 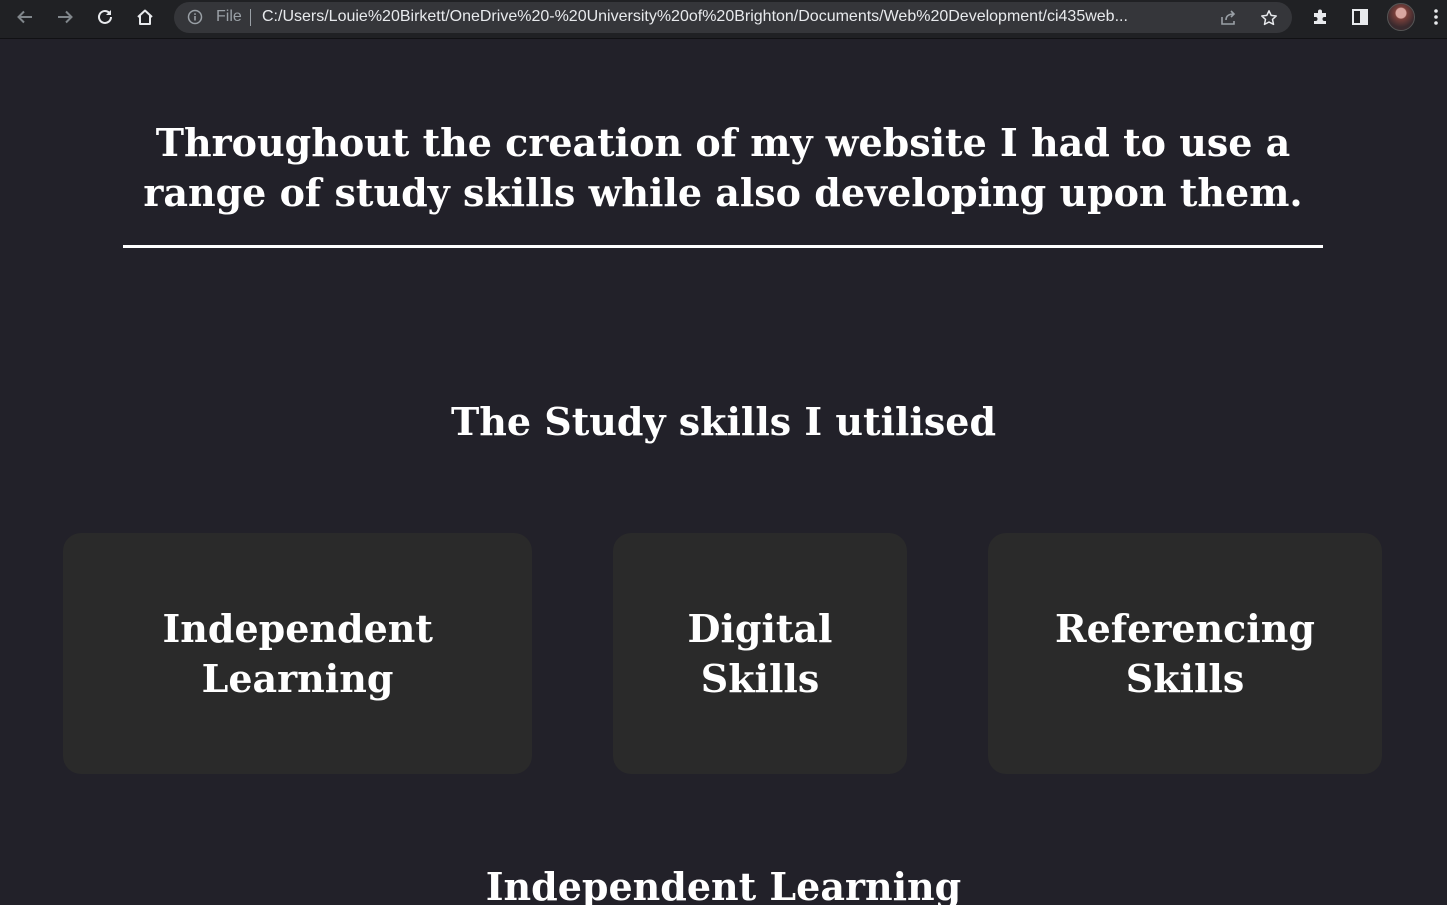 What do you see at coordinates (1320, 17) in the screenshot?
I see `extensions-icon` at bounding box center [1320, 17].